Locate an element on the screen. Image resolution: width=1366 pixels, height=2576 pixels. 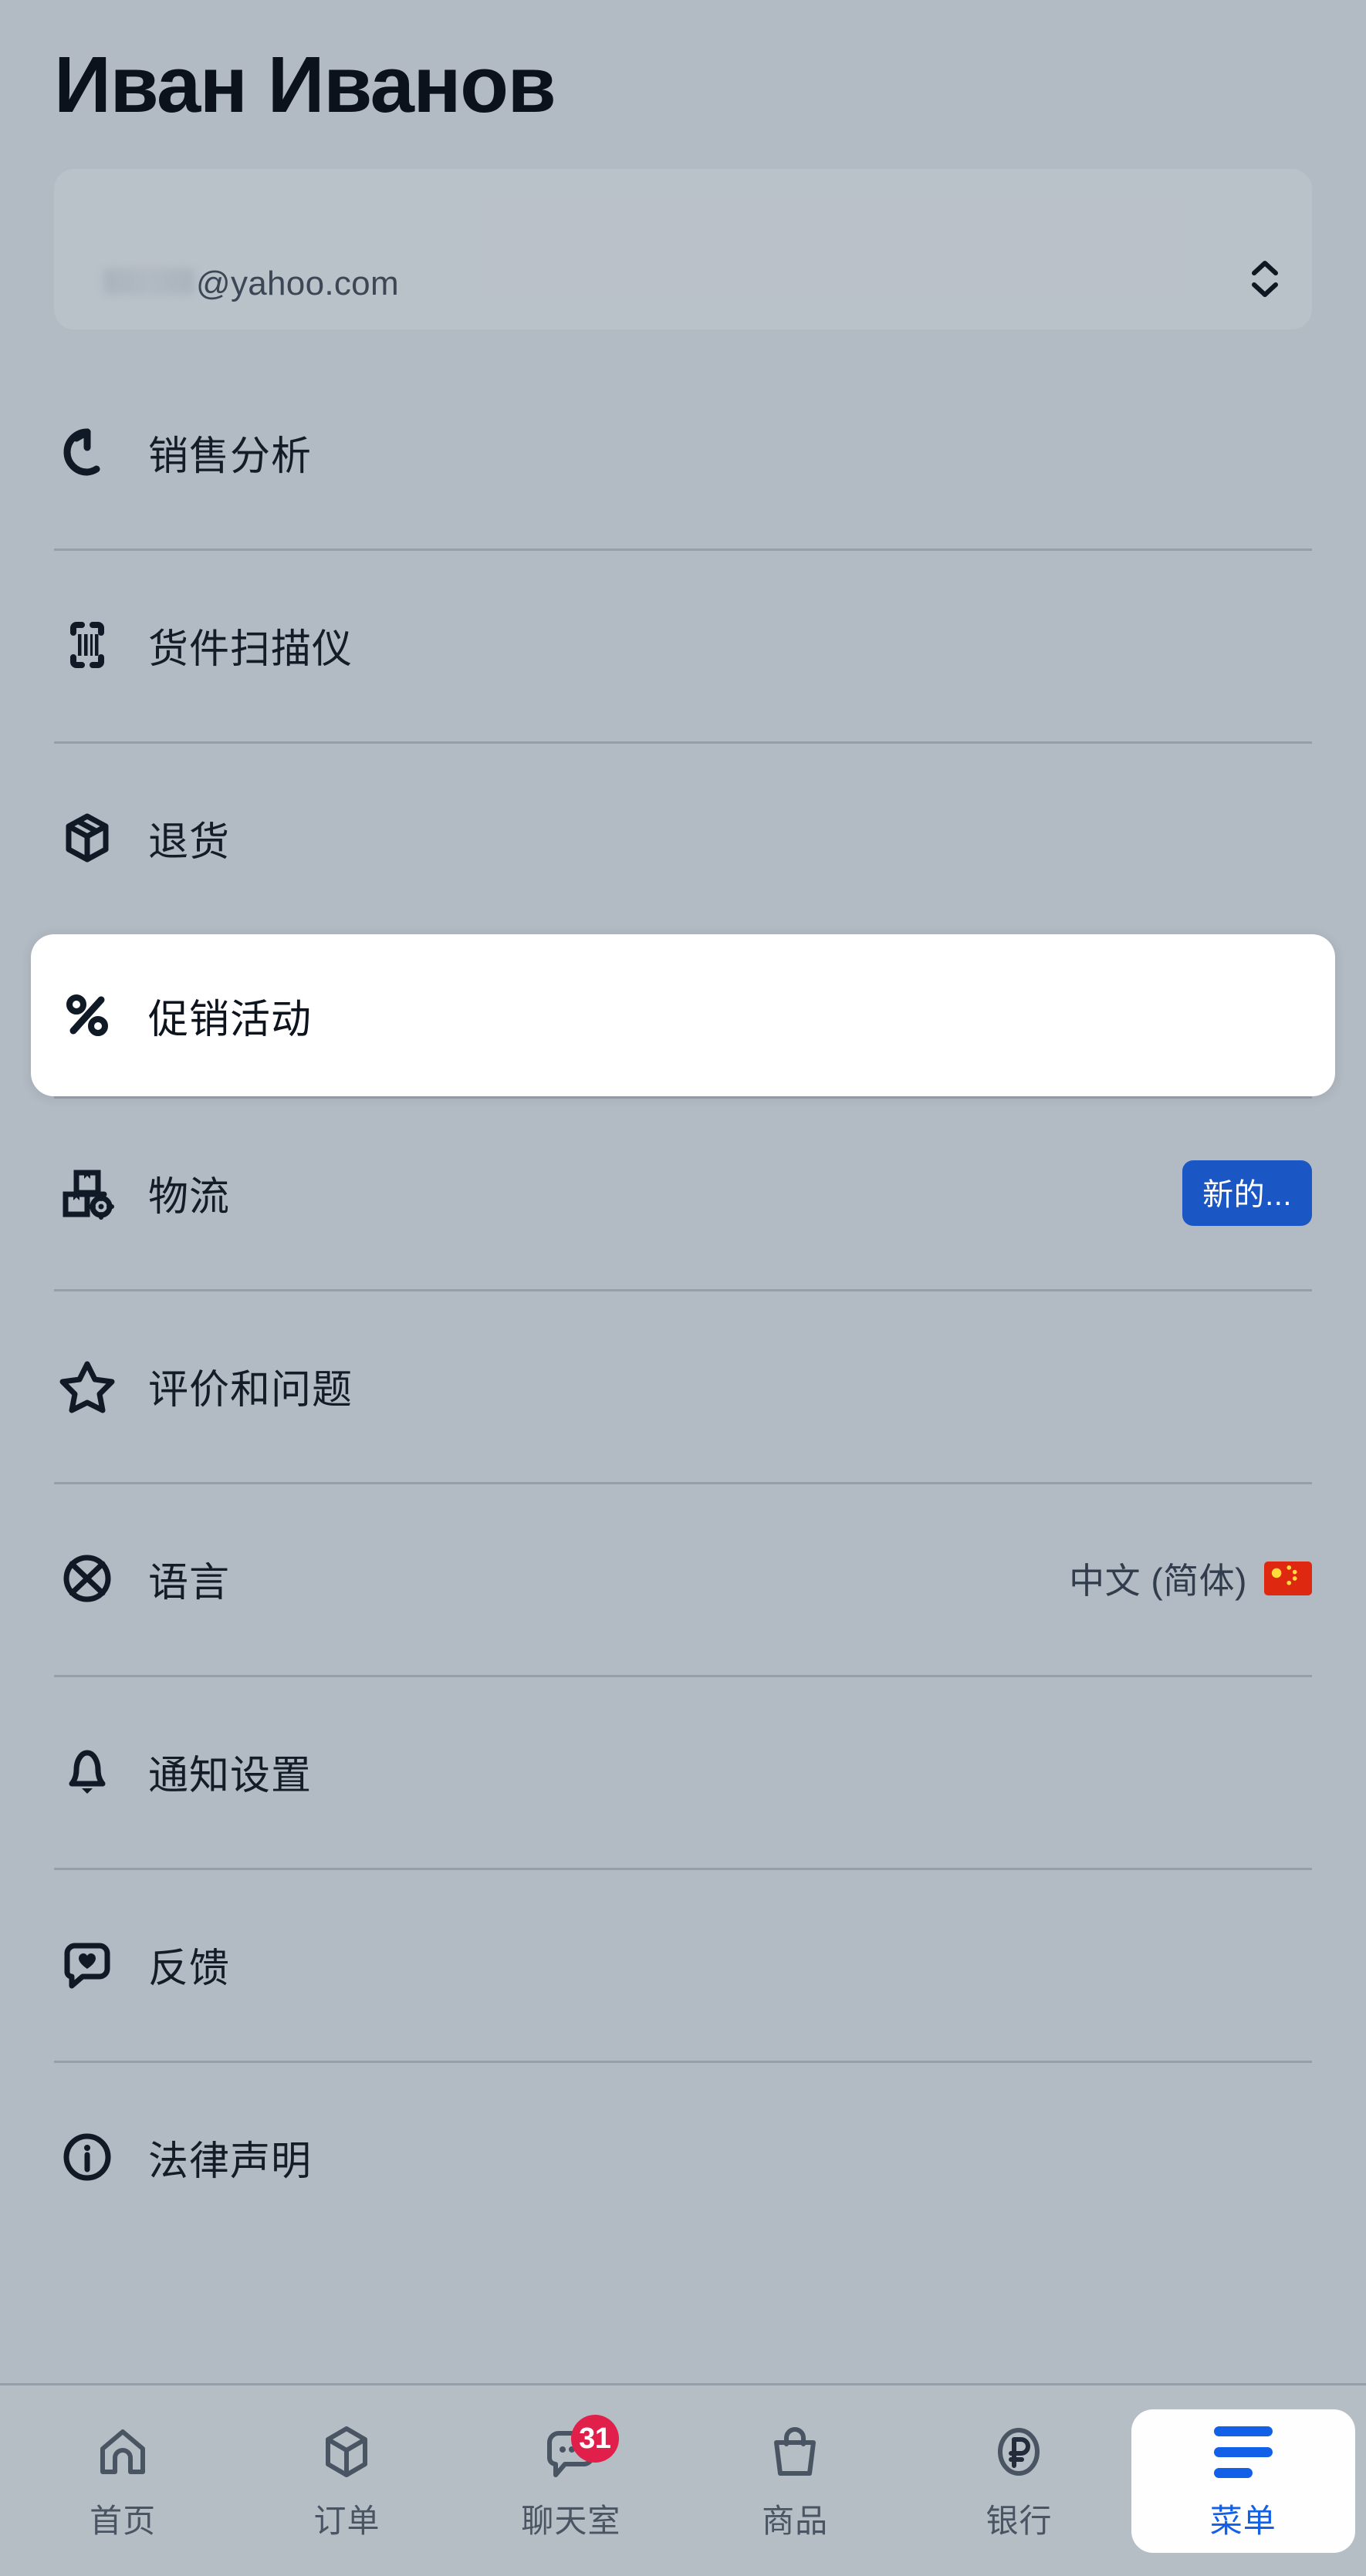
menu-item-notification-settings: 通知设置 is located at coordinates (683, 1771).